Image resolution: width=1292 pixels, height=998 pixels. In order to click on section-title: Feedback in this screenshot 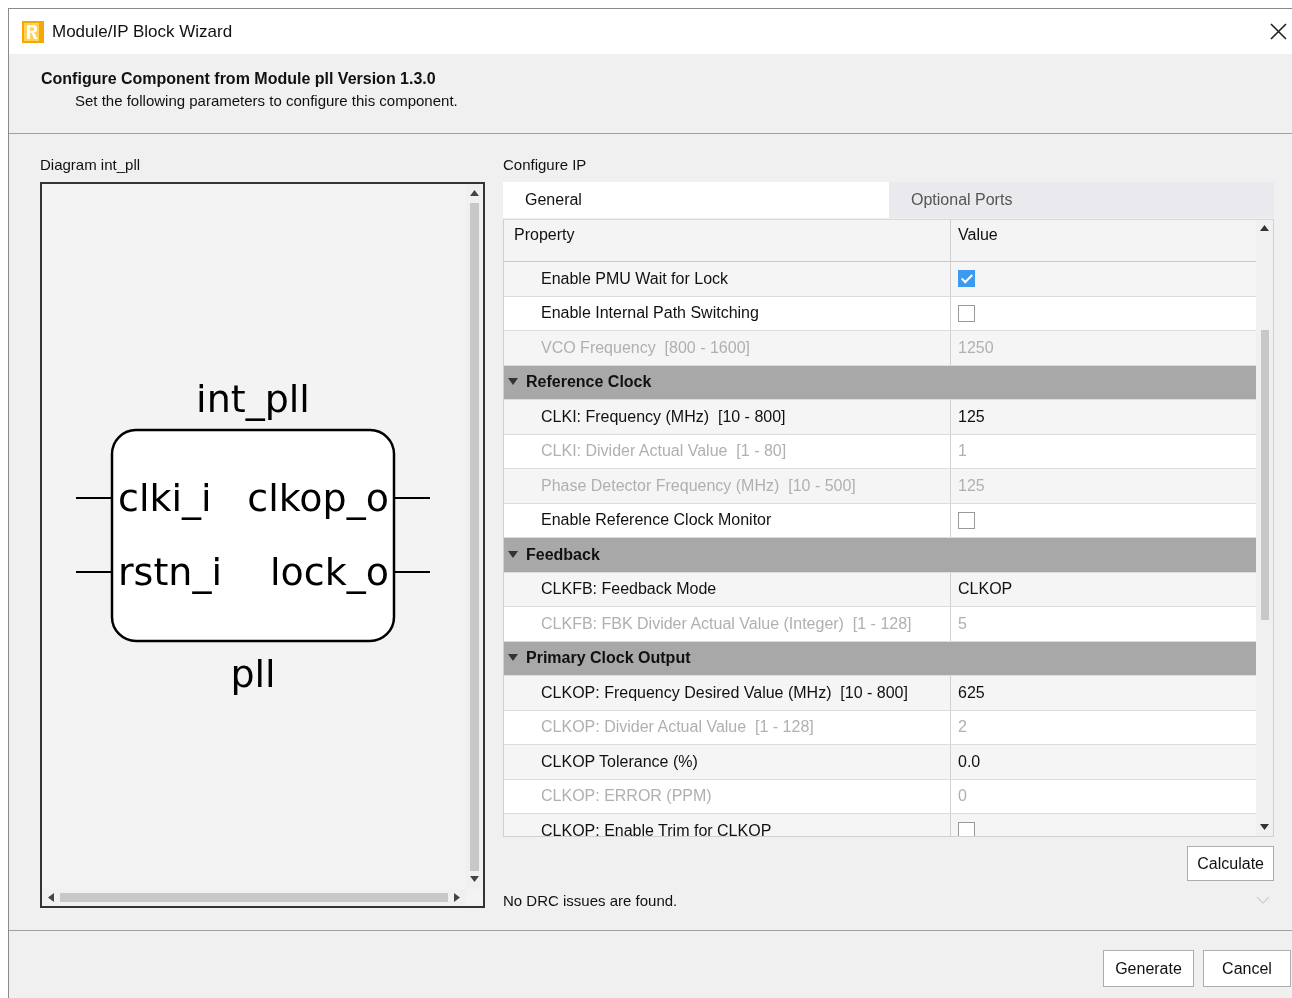, I will do `click(563, 554)`.